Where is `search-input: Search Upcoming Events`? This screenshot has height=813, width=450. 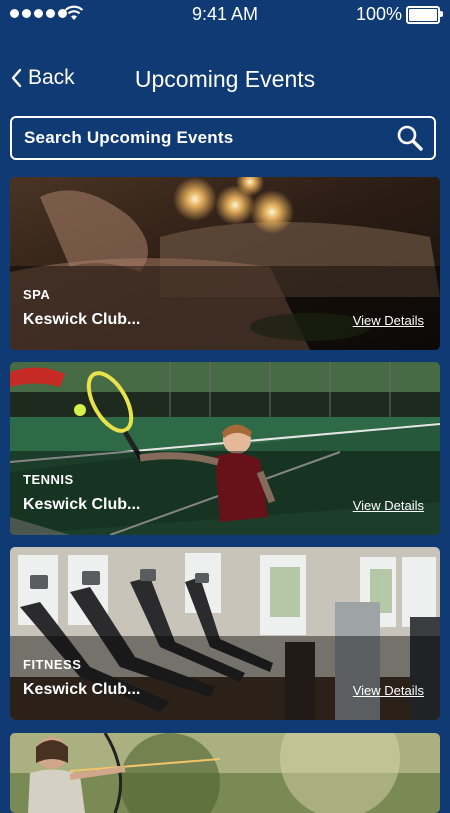
search-input: Search Upcoming Events is located at coordinates (223, 138).